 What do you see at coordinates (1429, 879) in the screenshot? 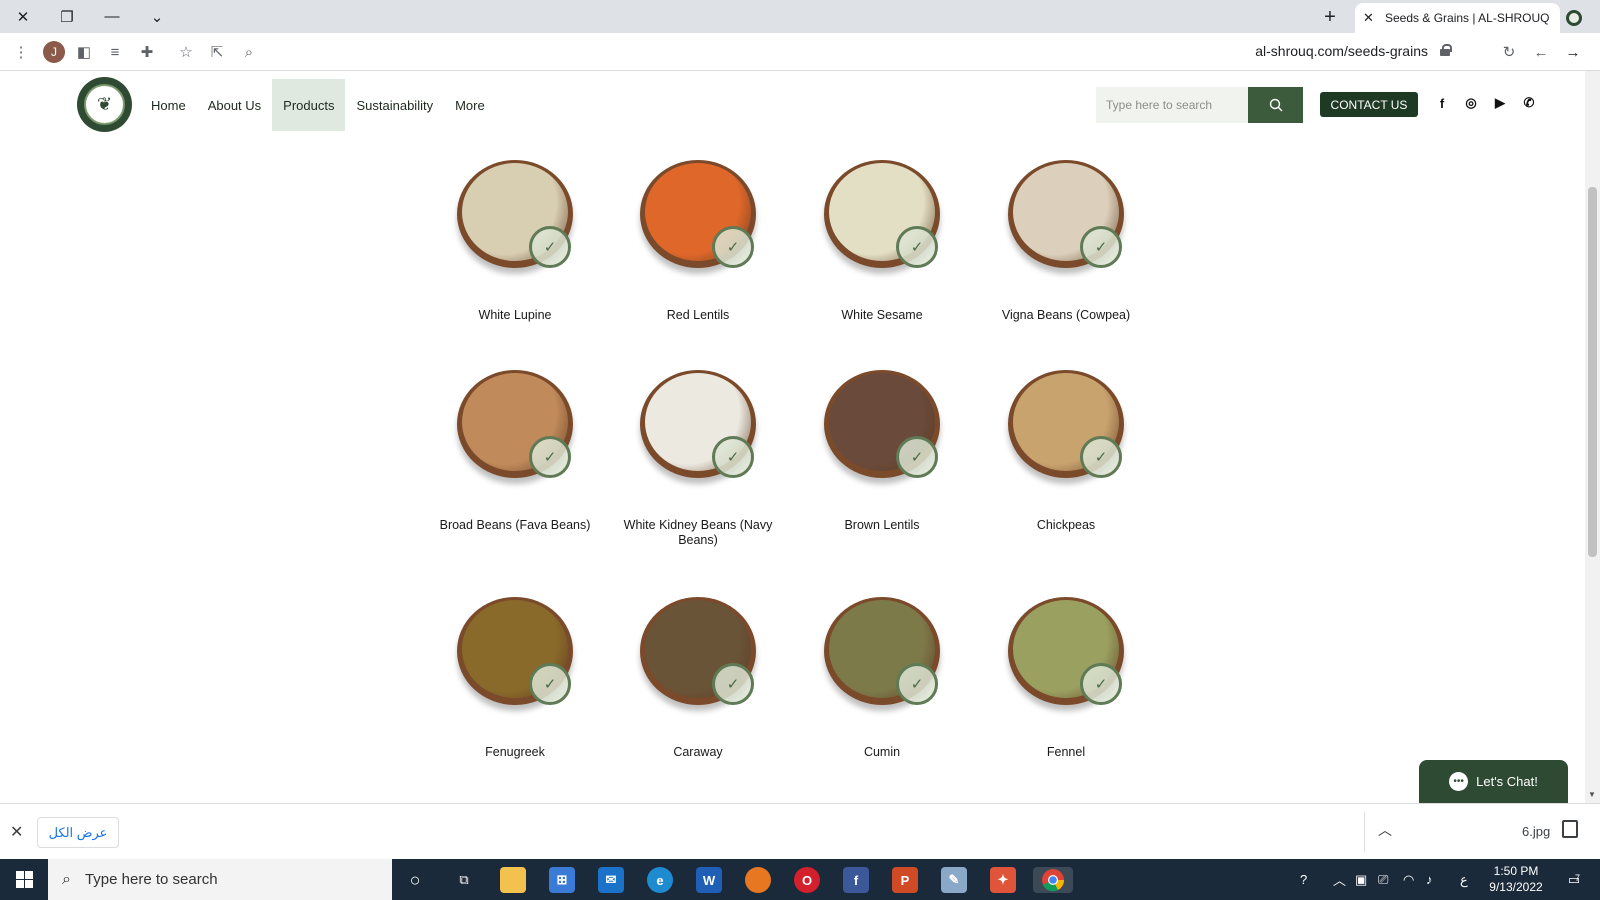
I see `volume-icon: ♪` at bounding box center [1429, 879].